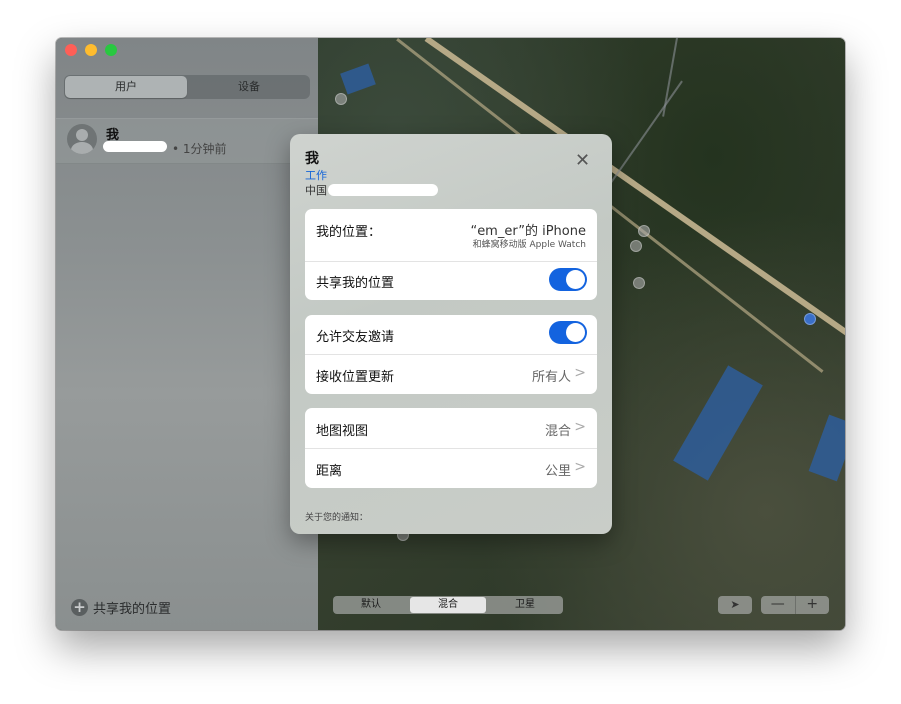  What do you see at coordinates (329, 471) in the screenshot?
I see `distance-label: 距离` at bounding box center [329, 471].